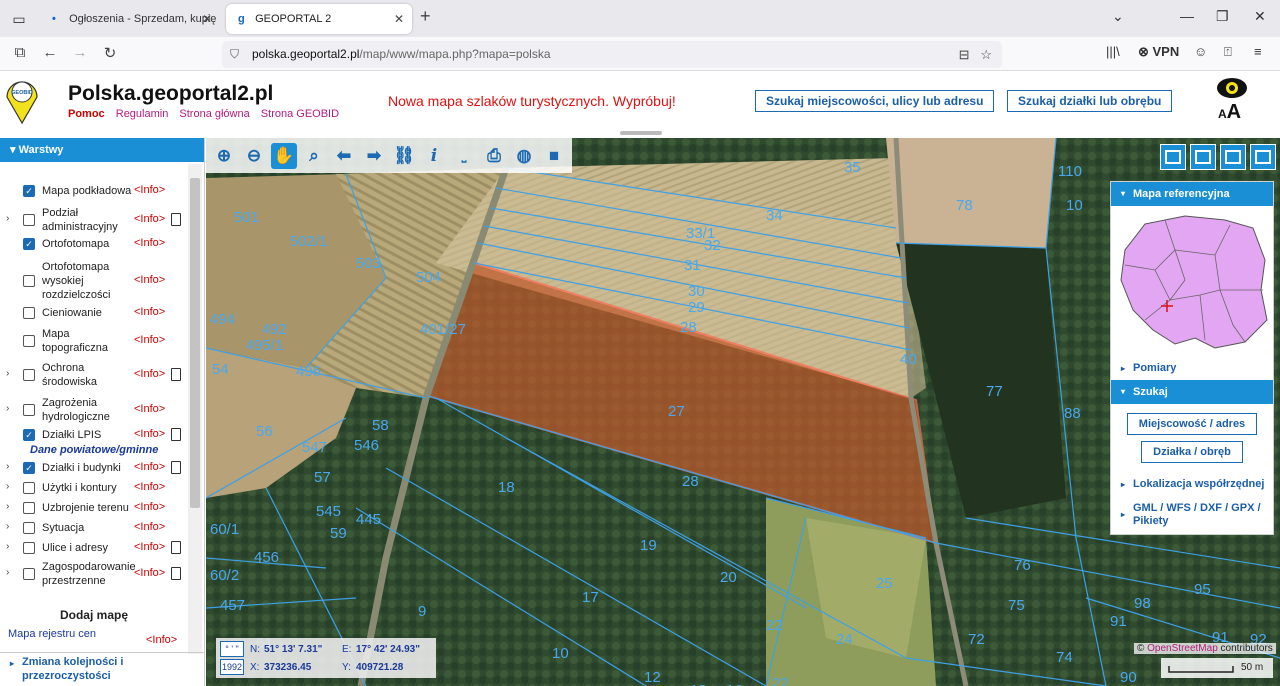 The width and height of the screenshot is (1280, 686). Describe the element at coordinates (1222, 16) in the screenshot. I see `restore-icon: ❐` at that location.